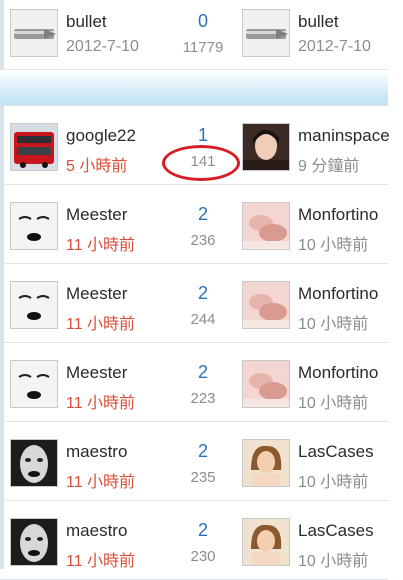  Describe the element at coordinates (101, 136) in the screenshot. I see `author-name-link: google22` at that location.